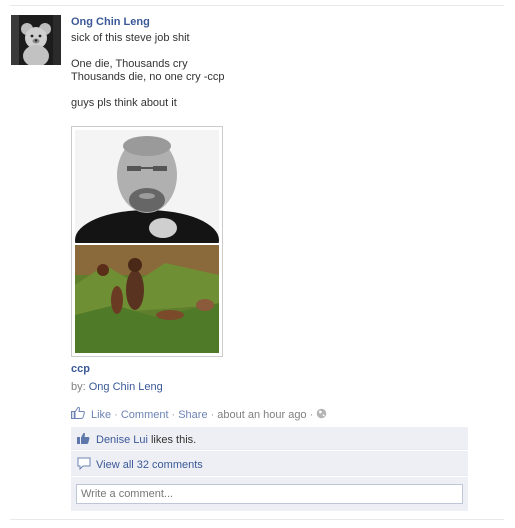 This screenshot has height=528, width=515. What do you see at coordinates (147, 299) in the screenshot?
I see `field-photo` at bounding box center [147, 299].